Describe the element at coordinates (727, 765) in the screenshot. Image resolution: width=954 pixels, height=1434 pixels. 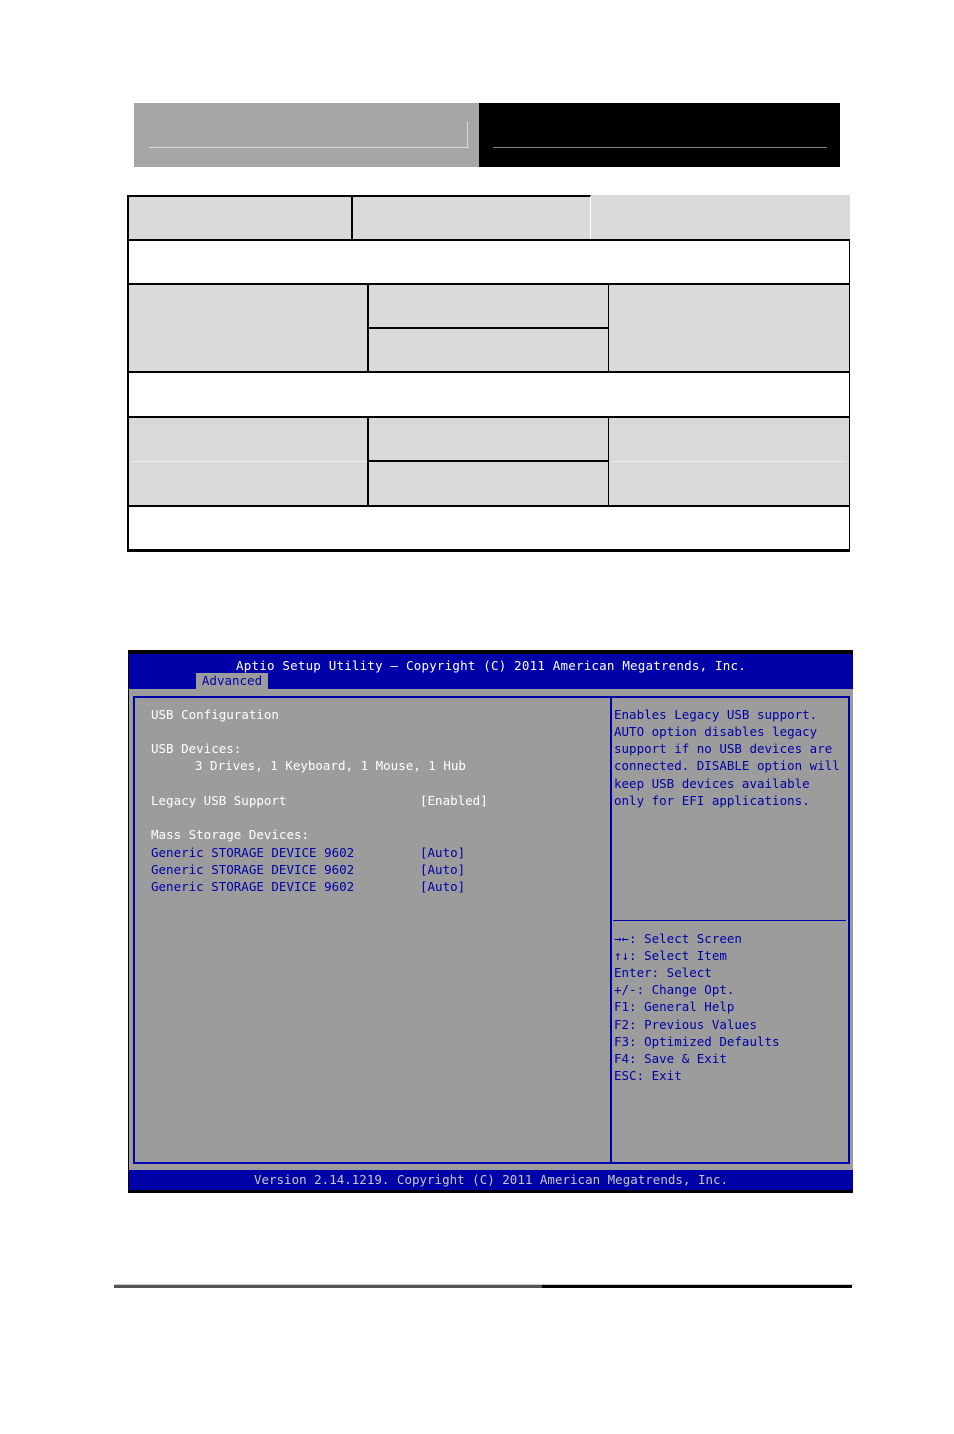
I see `help-text-line: connected. DISABLE option will` at that location.